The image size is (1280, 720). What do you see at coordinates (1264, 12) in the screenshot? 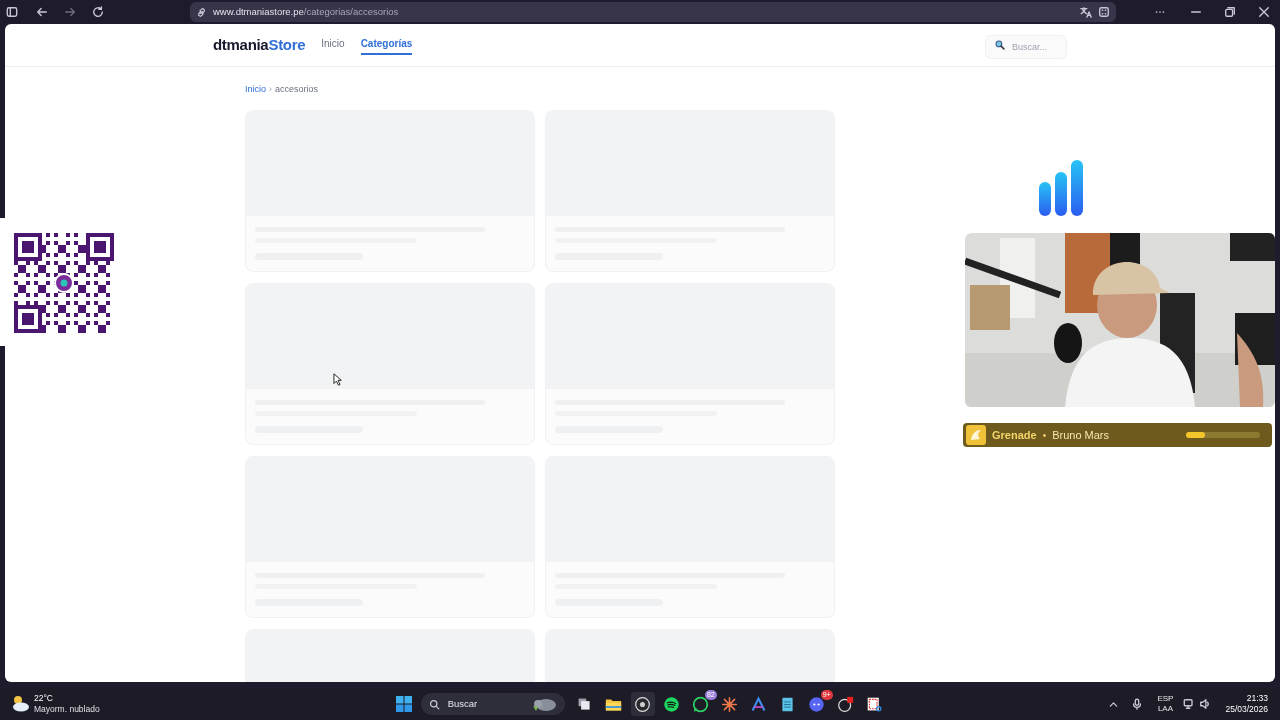
I see `close-icon` at bounding box center [1264, 12].